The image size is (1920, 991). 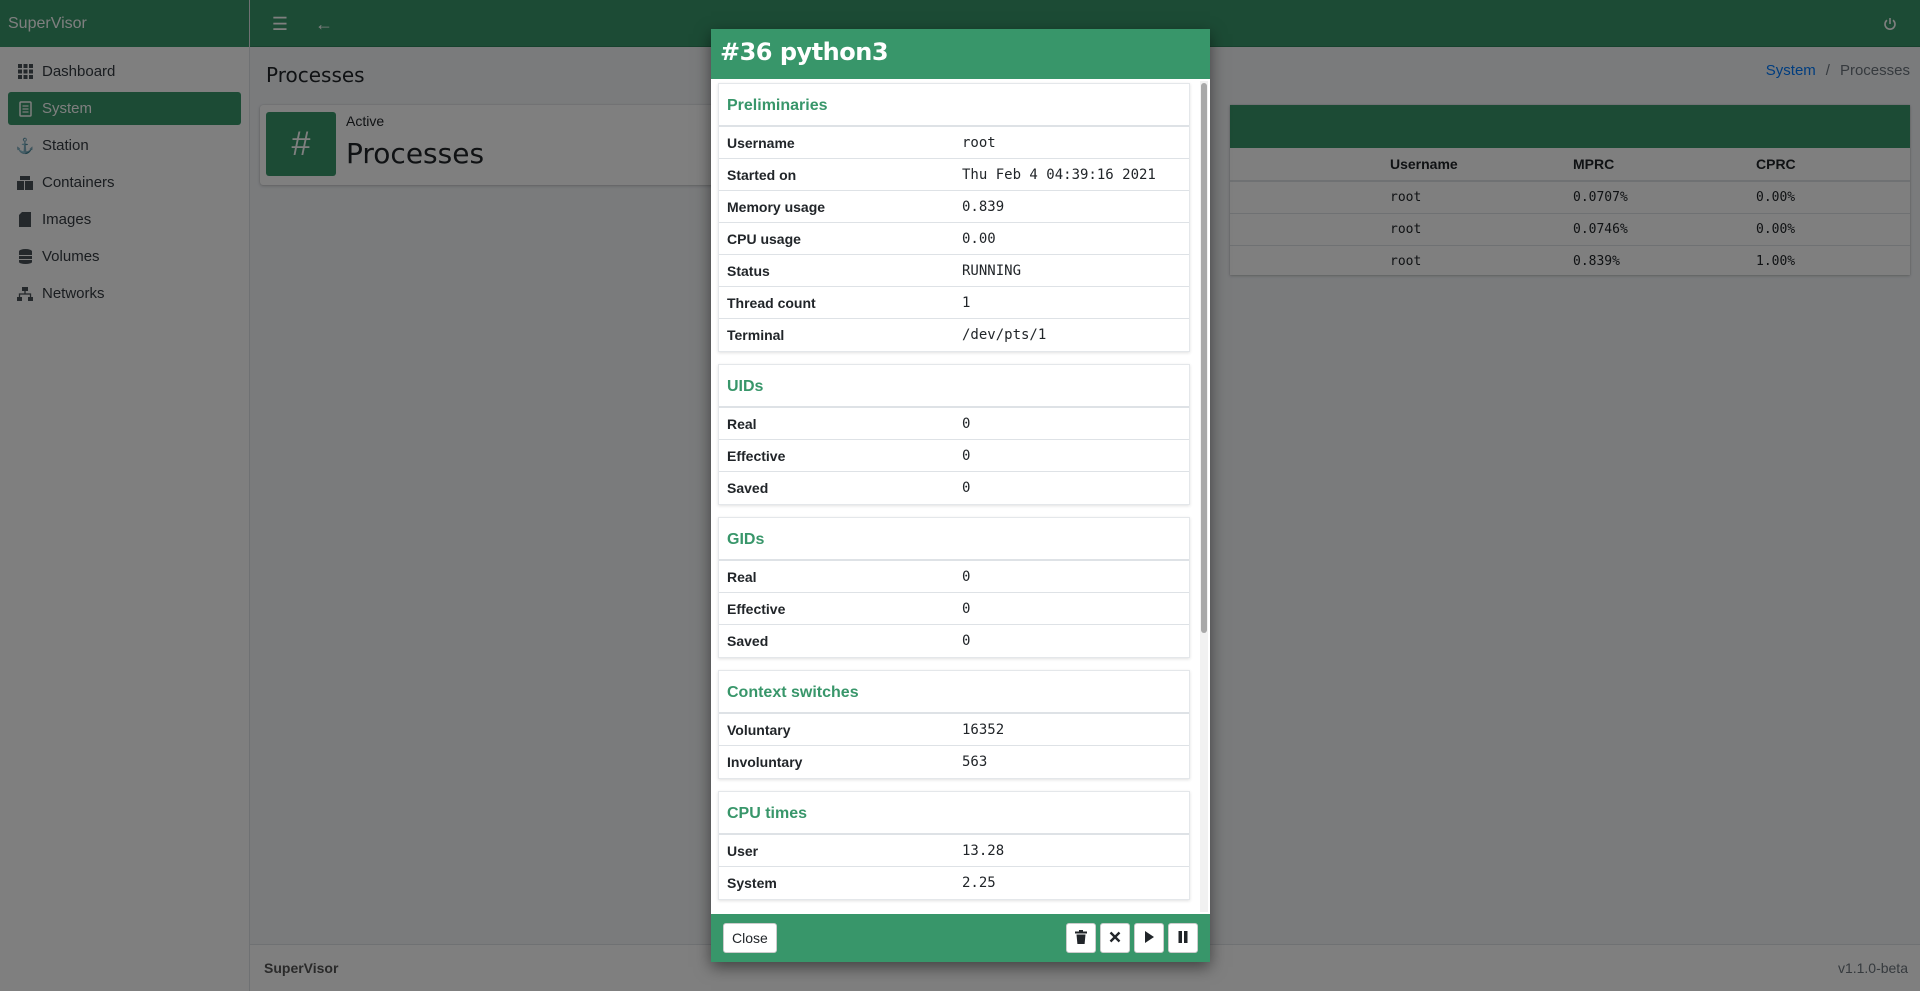 What do you see at coordinates (960, 54) in the screenshot?
I see `modal-title: #36 python3` at bounding box center [960, 54].